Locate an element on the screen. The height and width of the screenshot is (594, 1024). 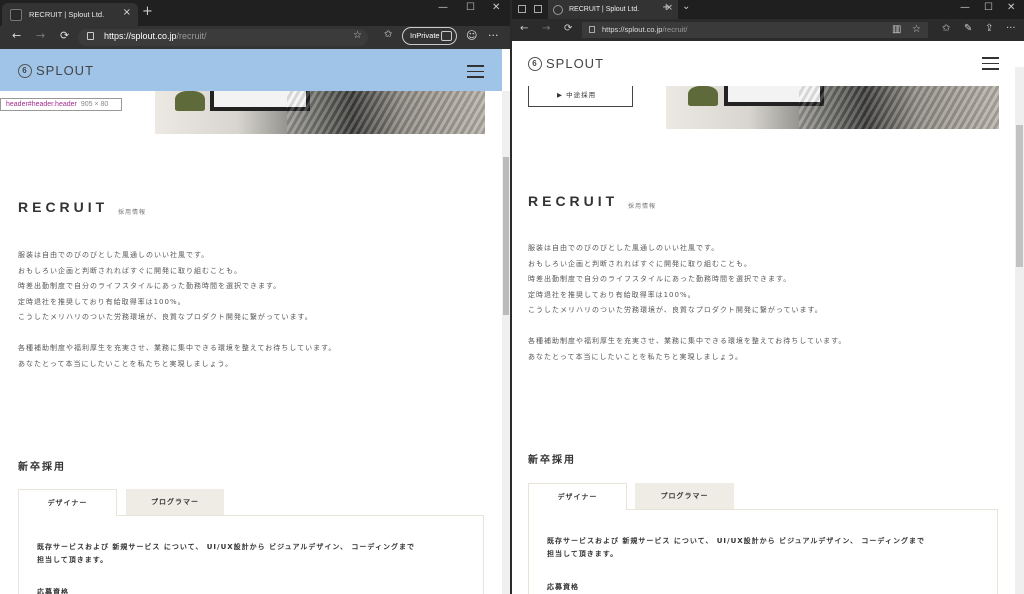
logo-mark-icon: 6 is located at coordinates (535, 63).